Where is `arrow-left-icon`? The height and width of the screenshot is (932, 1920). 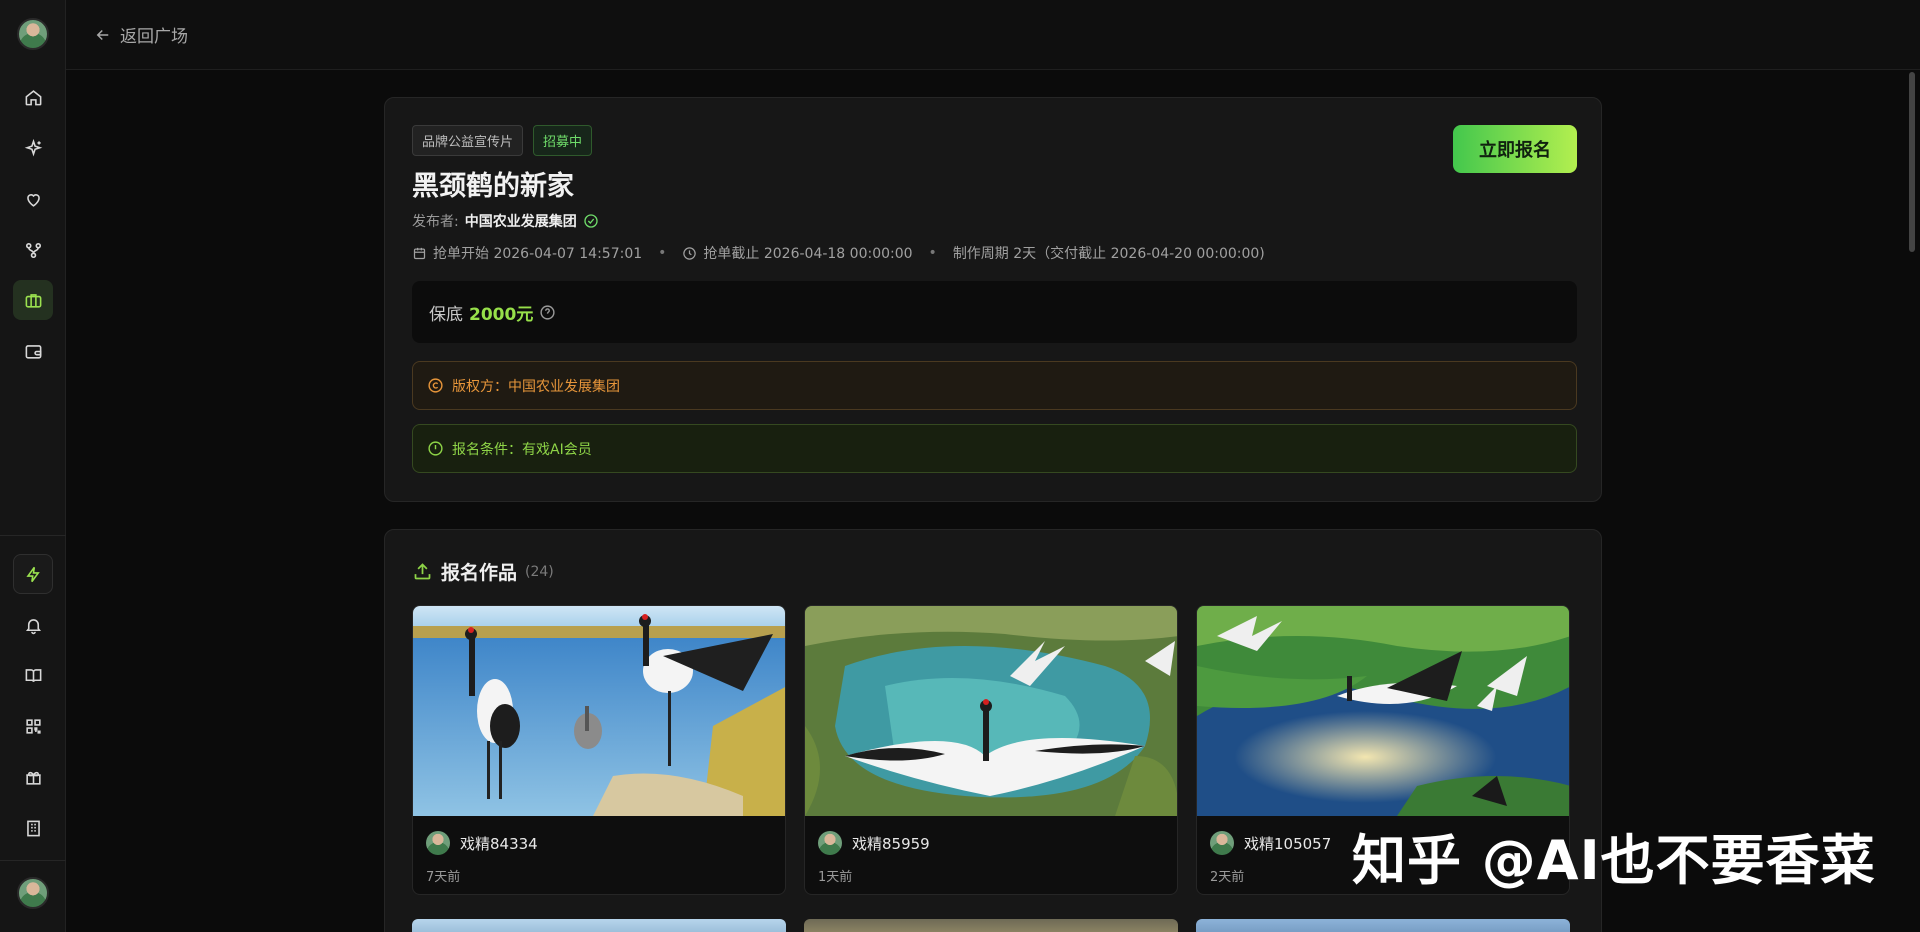 arrow-left-icon is located at coordinates (102, 34).